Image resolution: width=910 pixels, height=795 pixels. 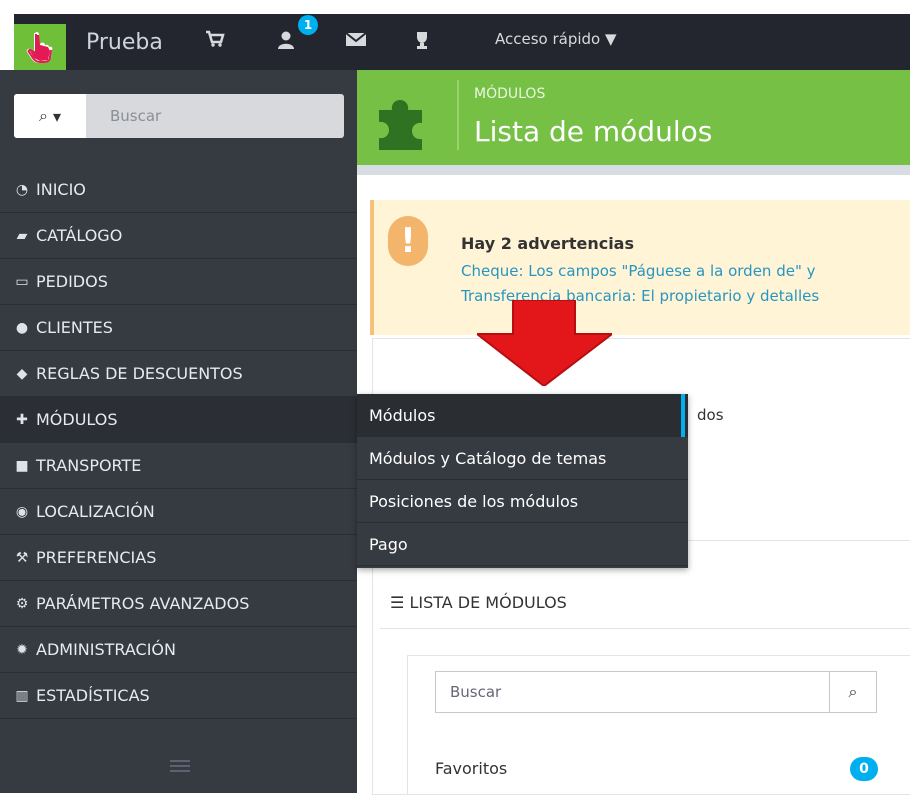 I want to click on module-list-heading: ☰ LISTA DE MÓDULOS, so click(x=478, y=603).